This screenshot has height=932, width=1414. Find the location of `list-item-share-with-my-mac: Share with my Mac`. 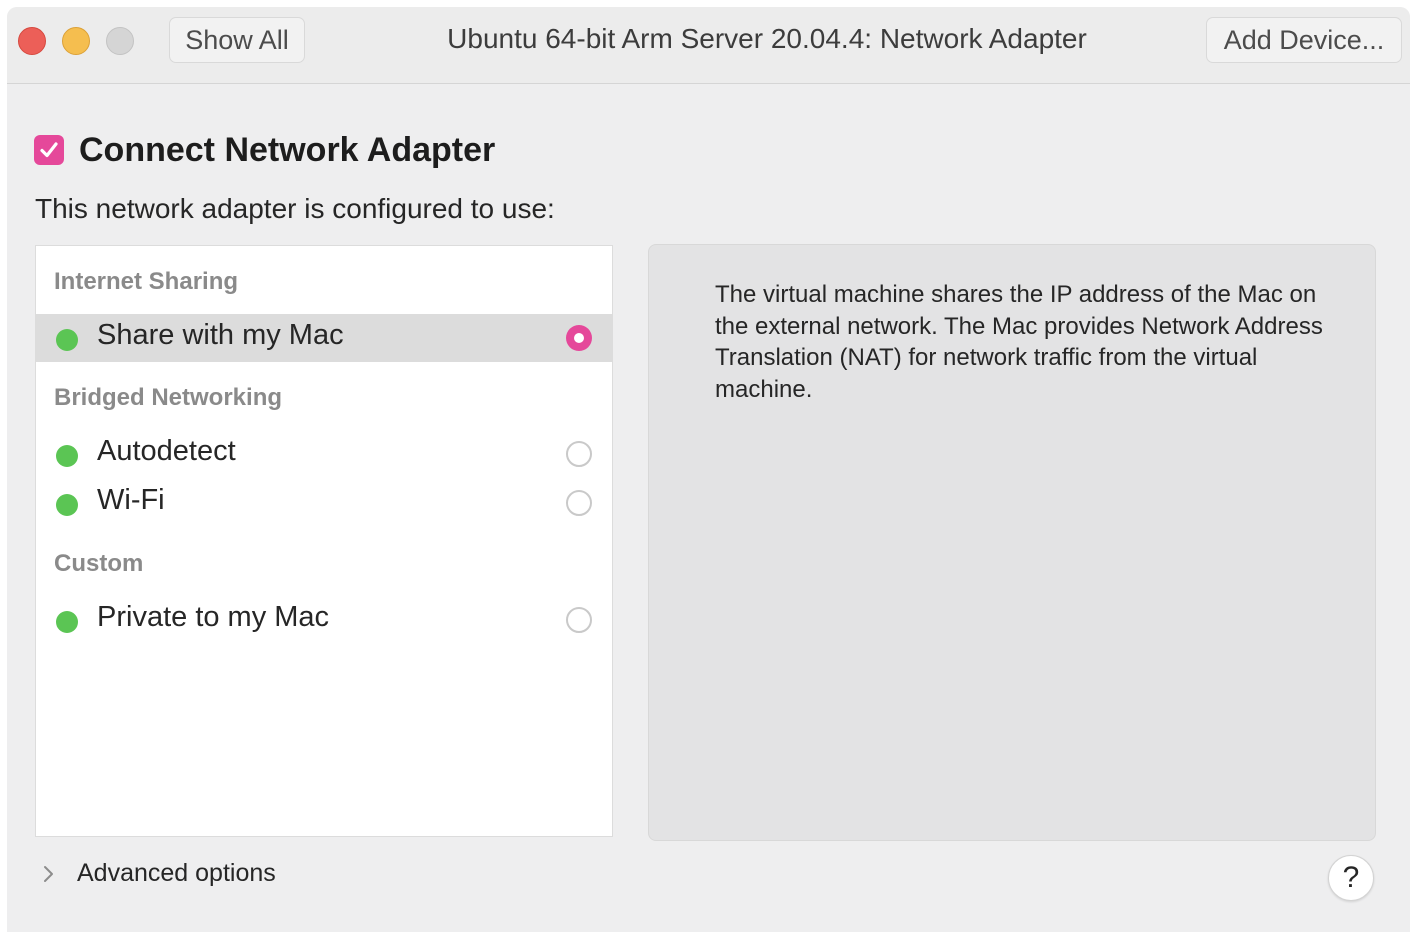

list-item-share-with-my-mac: Share with my Mac is located at coordinates (324, 338).